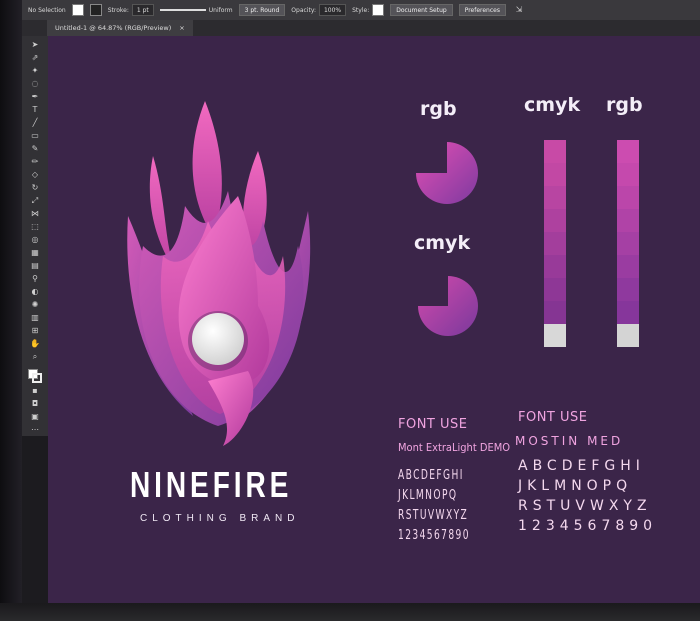  I want to click on fill-stroke-icon, so click(35, 376).